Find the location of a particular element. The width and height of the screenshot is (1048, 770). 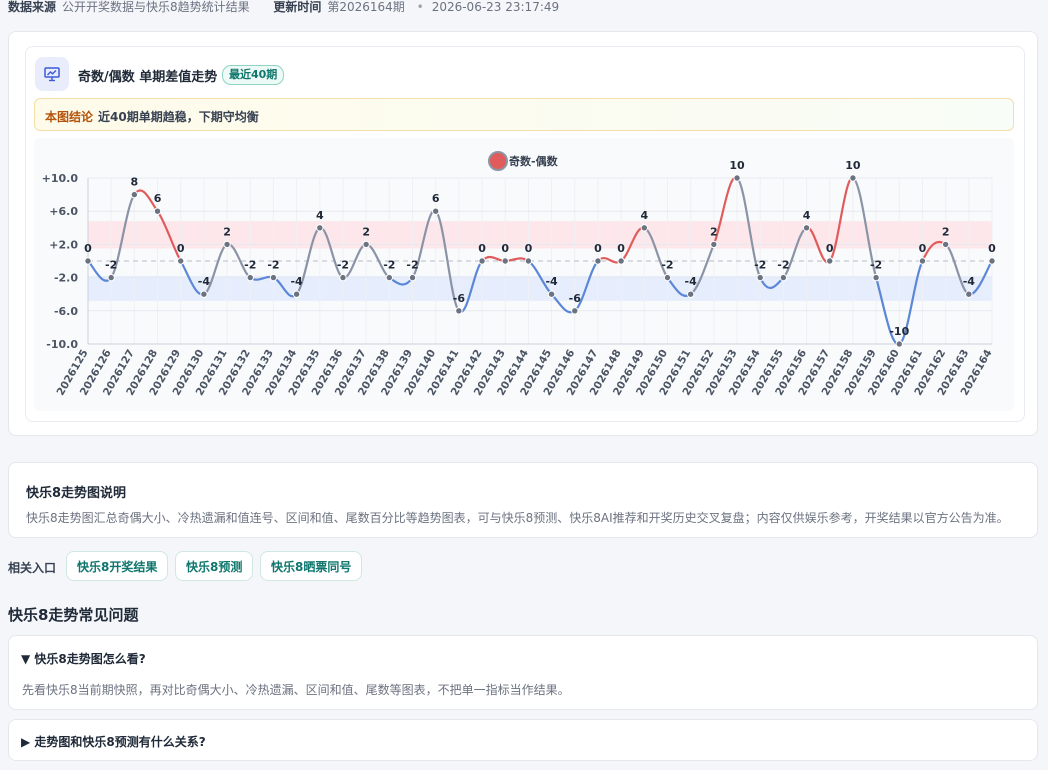

source-label: 数据来源 is located at coordinates (32, 7).